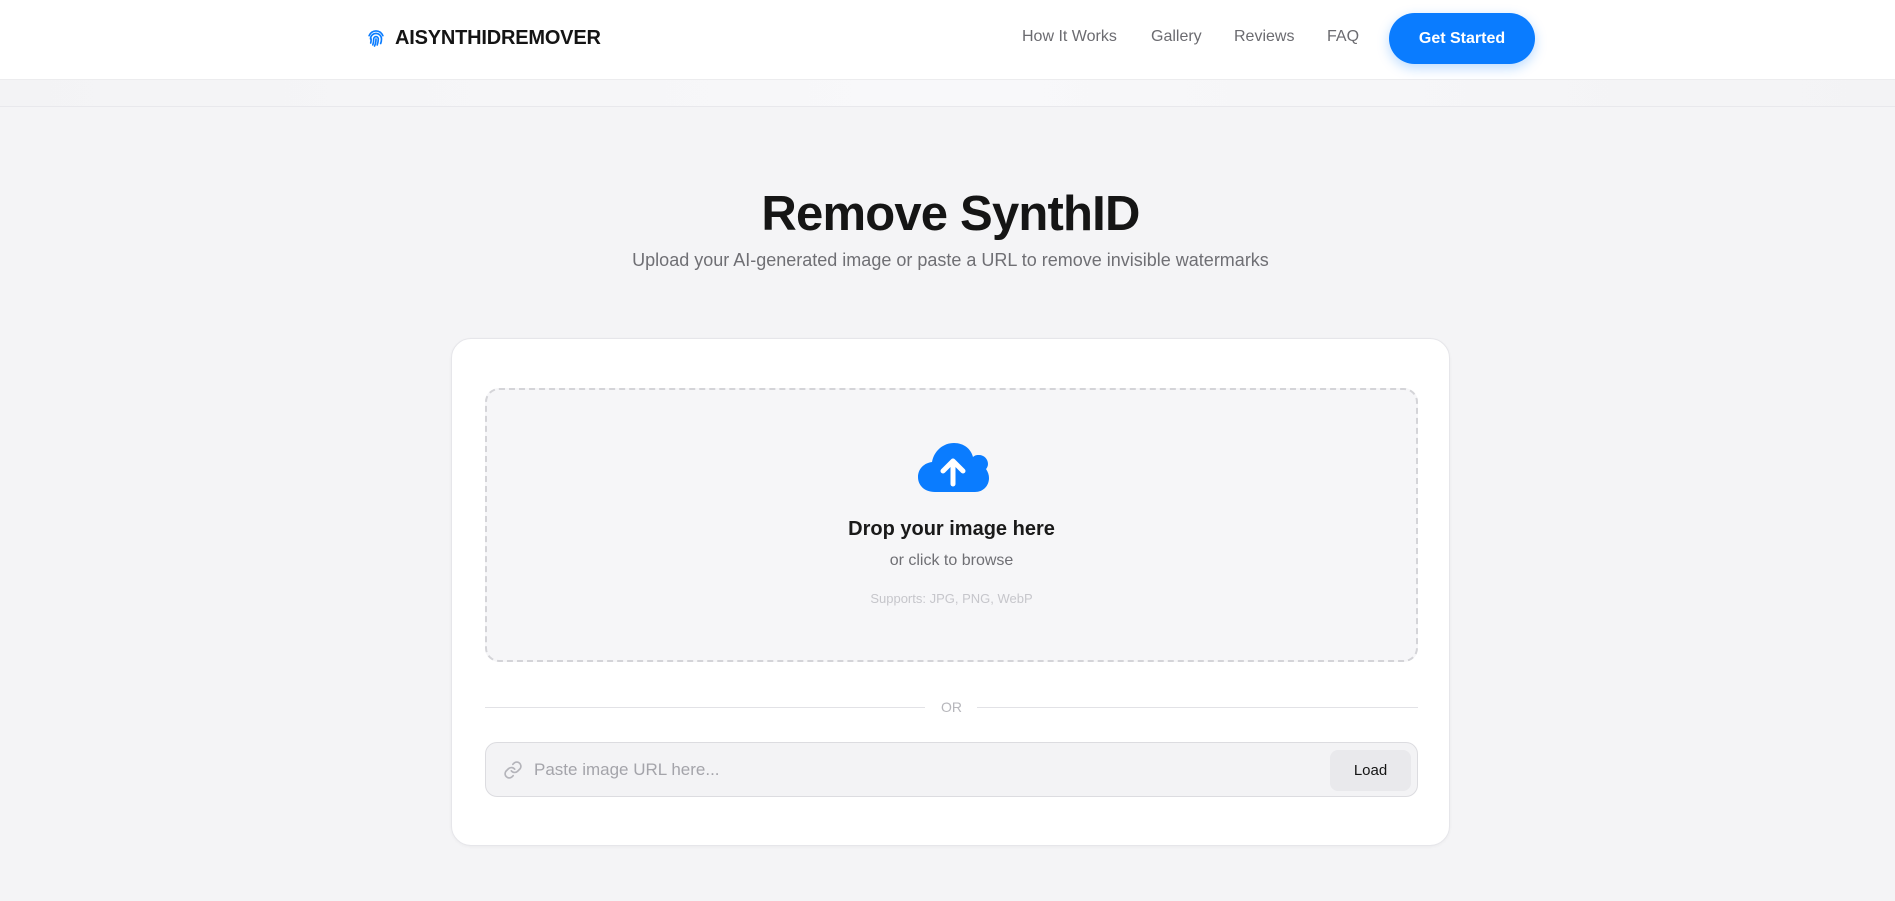 This screenshot has height=901, width=1895. I want to click on divider-line-right, so click(1197, 707).